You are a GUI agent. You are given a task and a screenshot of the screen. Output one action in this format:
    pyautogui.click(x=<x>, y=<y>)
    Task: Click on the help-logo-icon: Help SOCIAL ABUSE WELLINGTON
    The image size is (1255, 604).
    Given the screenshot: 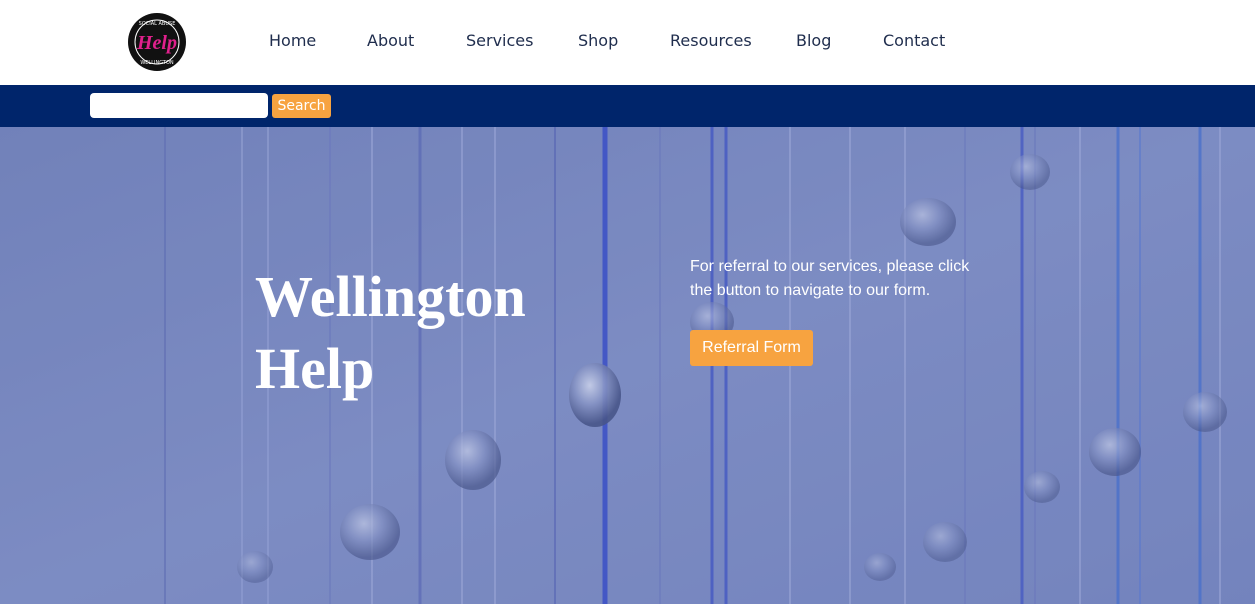 What is the action you would take?
    pyautogui.click(x=157, y=42)
    